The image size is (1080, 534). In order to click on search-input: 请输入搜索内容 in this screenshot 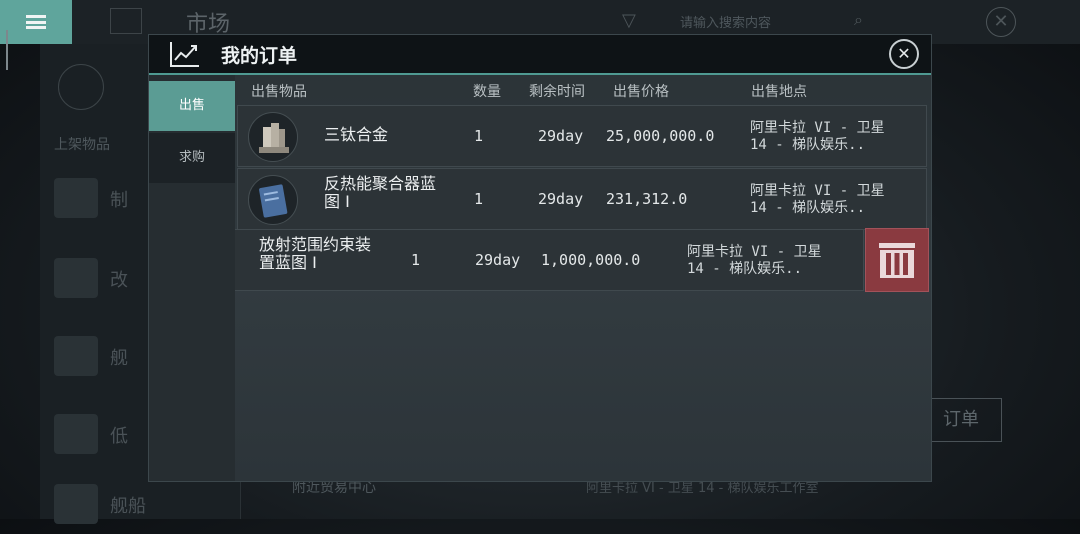, I will do `click(725, 21)`.